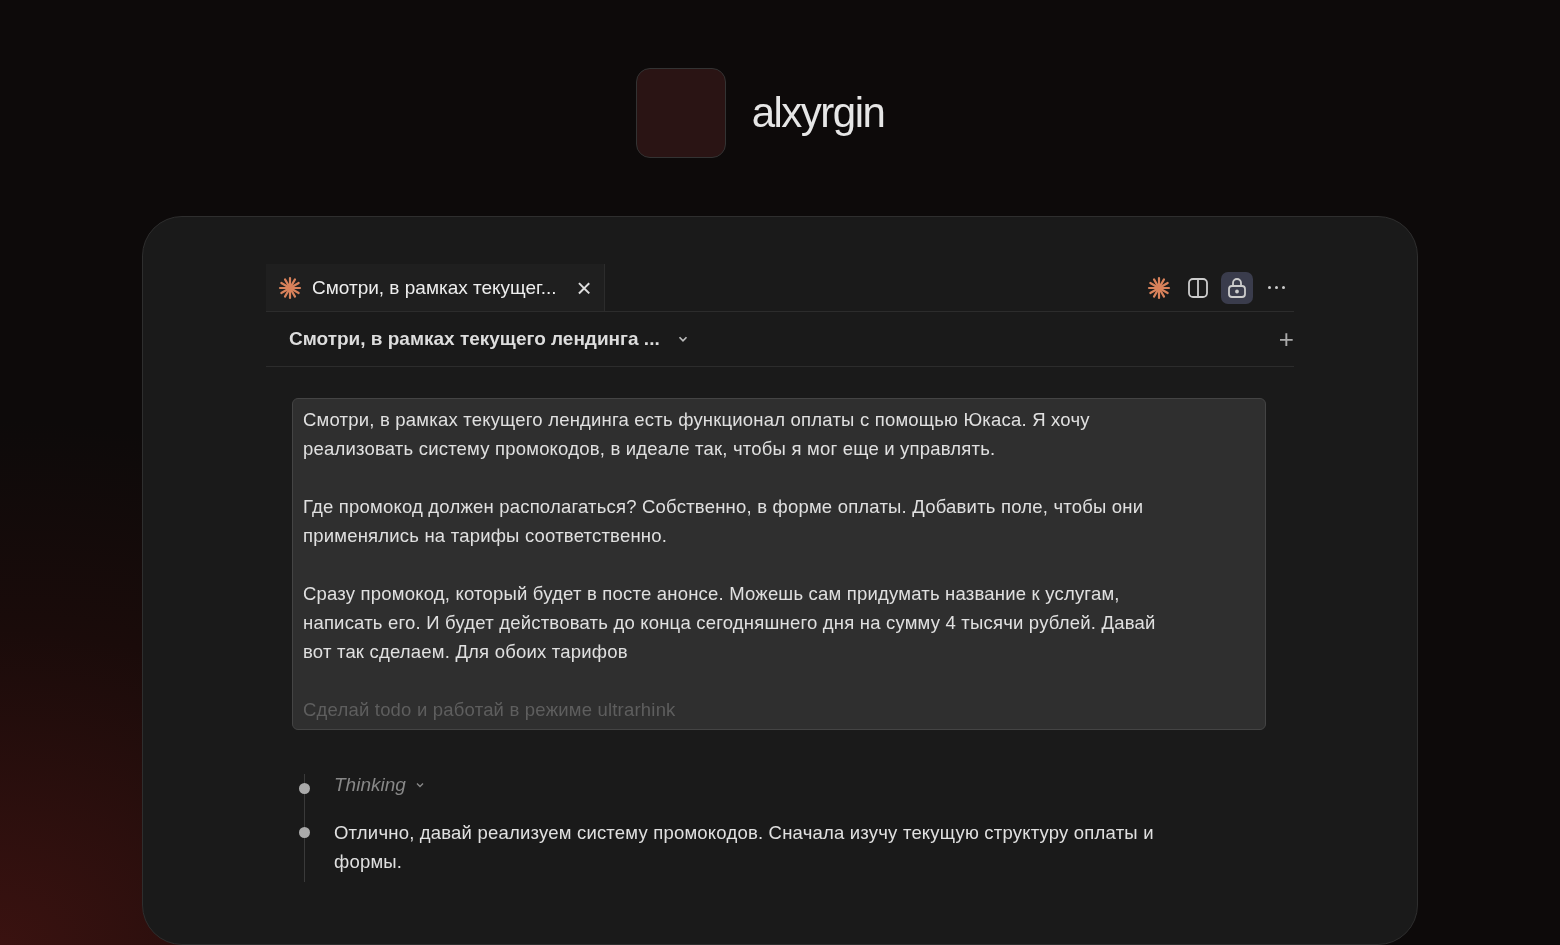 The image size is (1560, 945). I want to click on lock-icon, so click(1237, 287).